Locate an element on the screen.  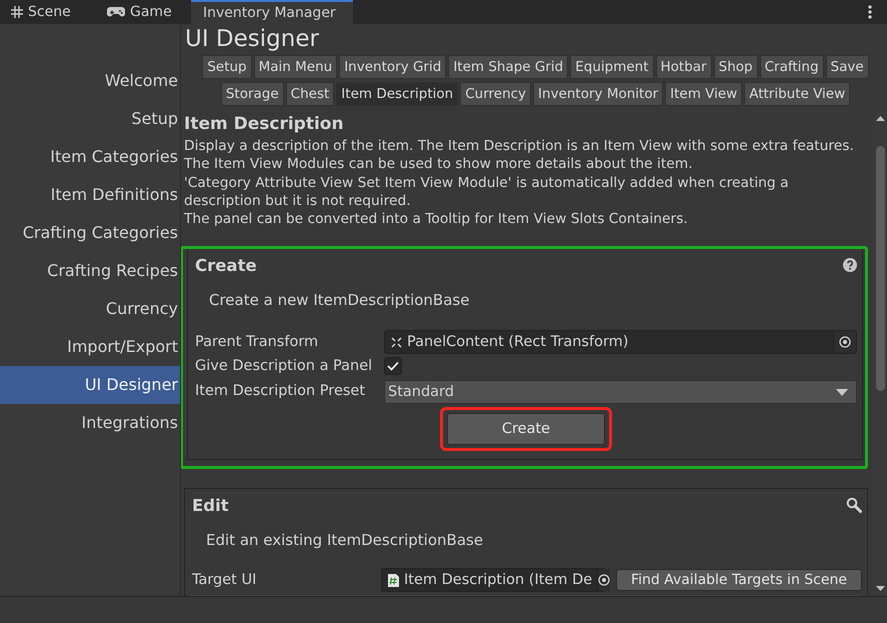
description-text: 'Category Attribute View Set Item View Module' is automatically added when creating a description but it is not required. is located at coordinates (487, 192).